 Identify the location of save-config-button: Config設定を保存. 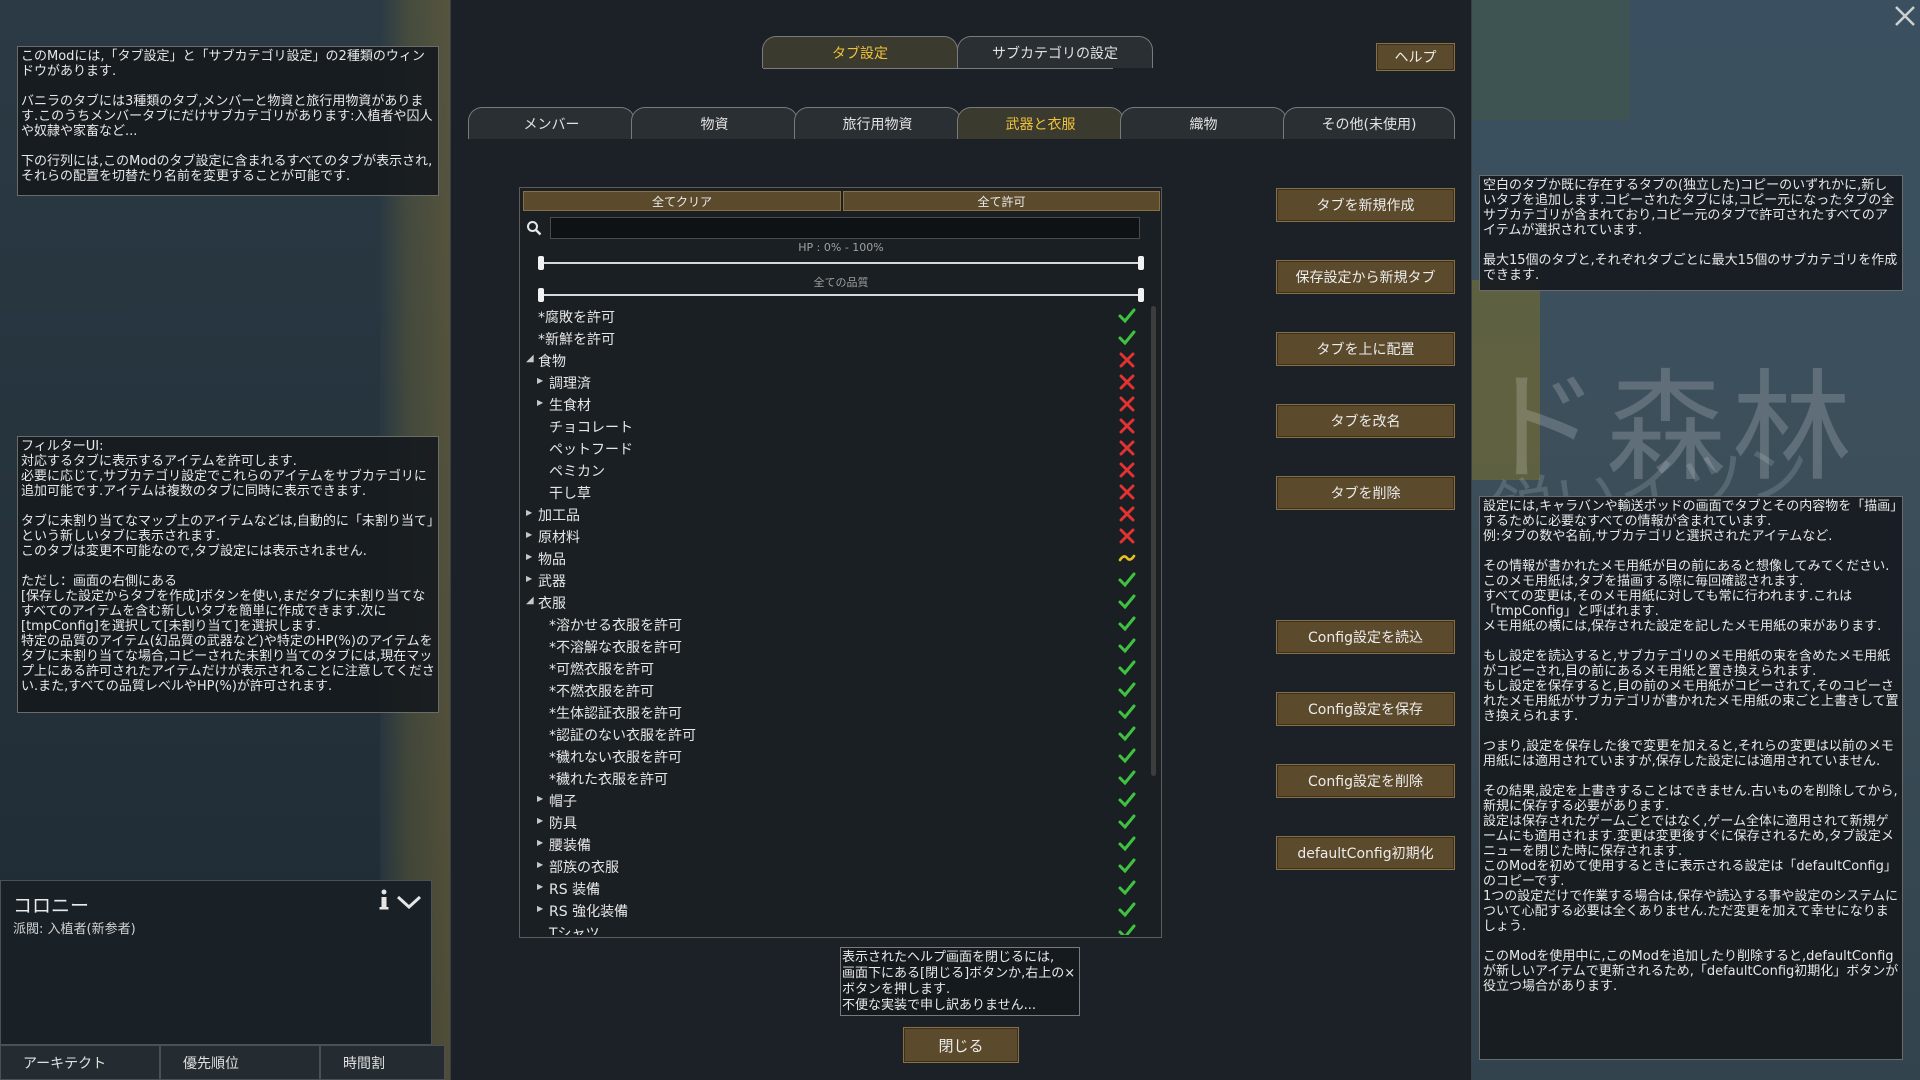
(1365, 709).